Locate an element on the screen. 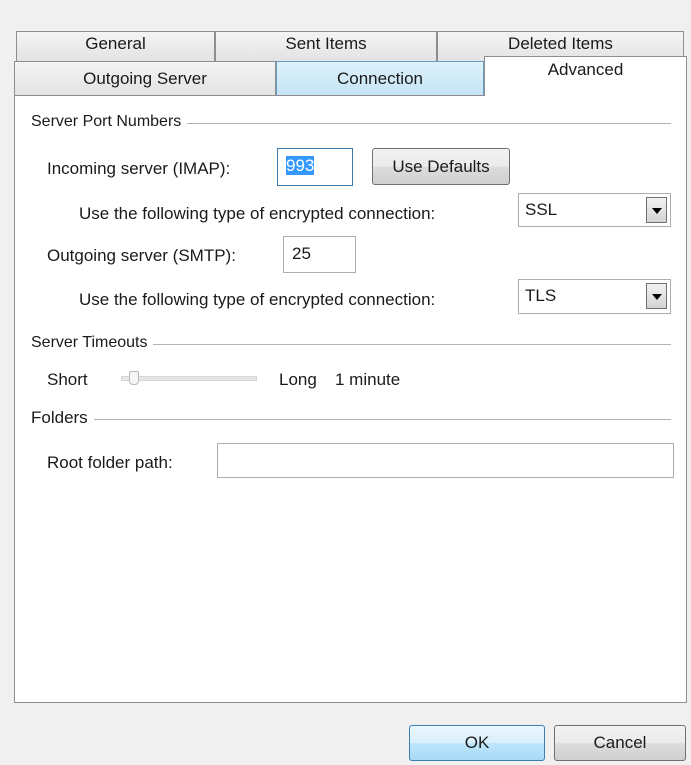 Image resolution: width=691 pixels, height=765 pixels. tab-connection-label: Connection is located at coordinates (379, 78).